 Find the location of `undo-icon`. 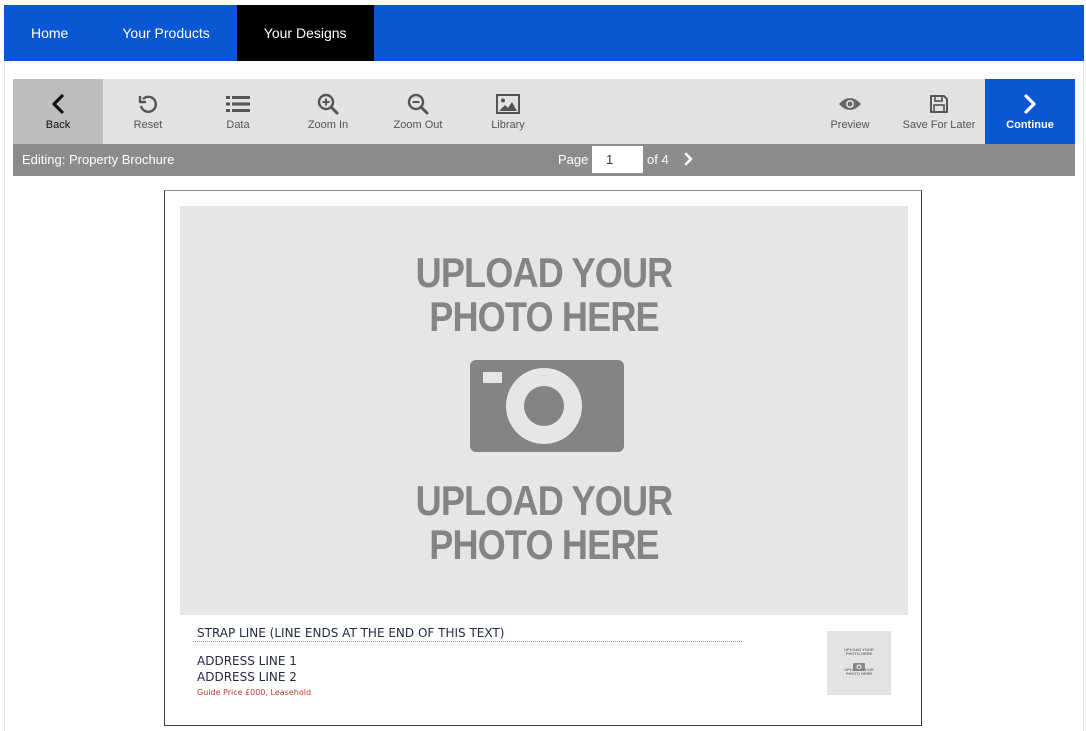

undo-icon is located at coordinates (148, 104).